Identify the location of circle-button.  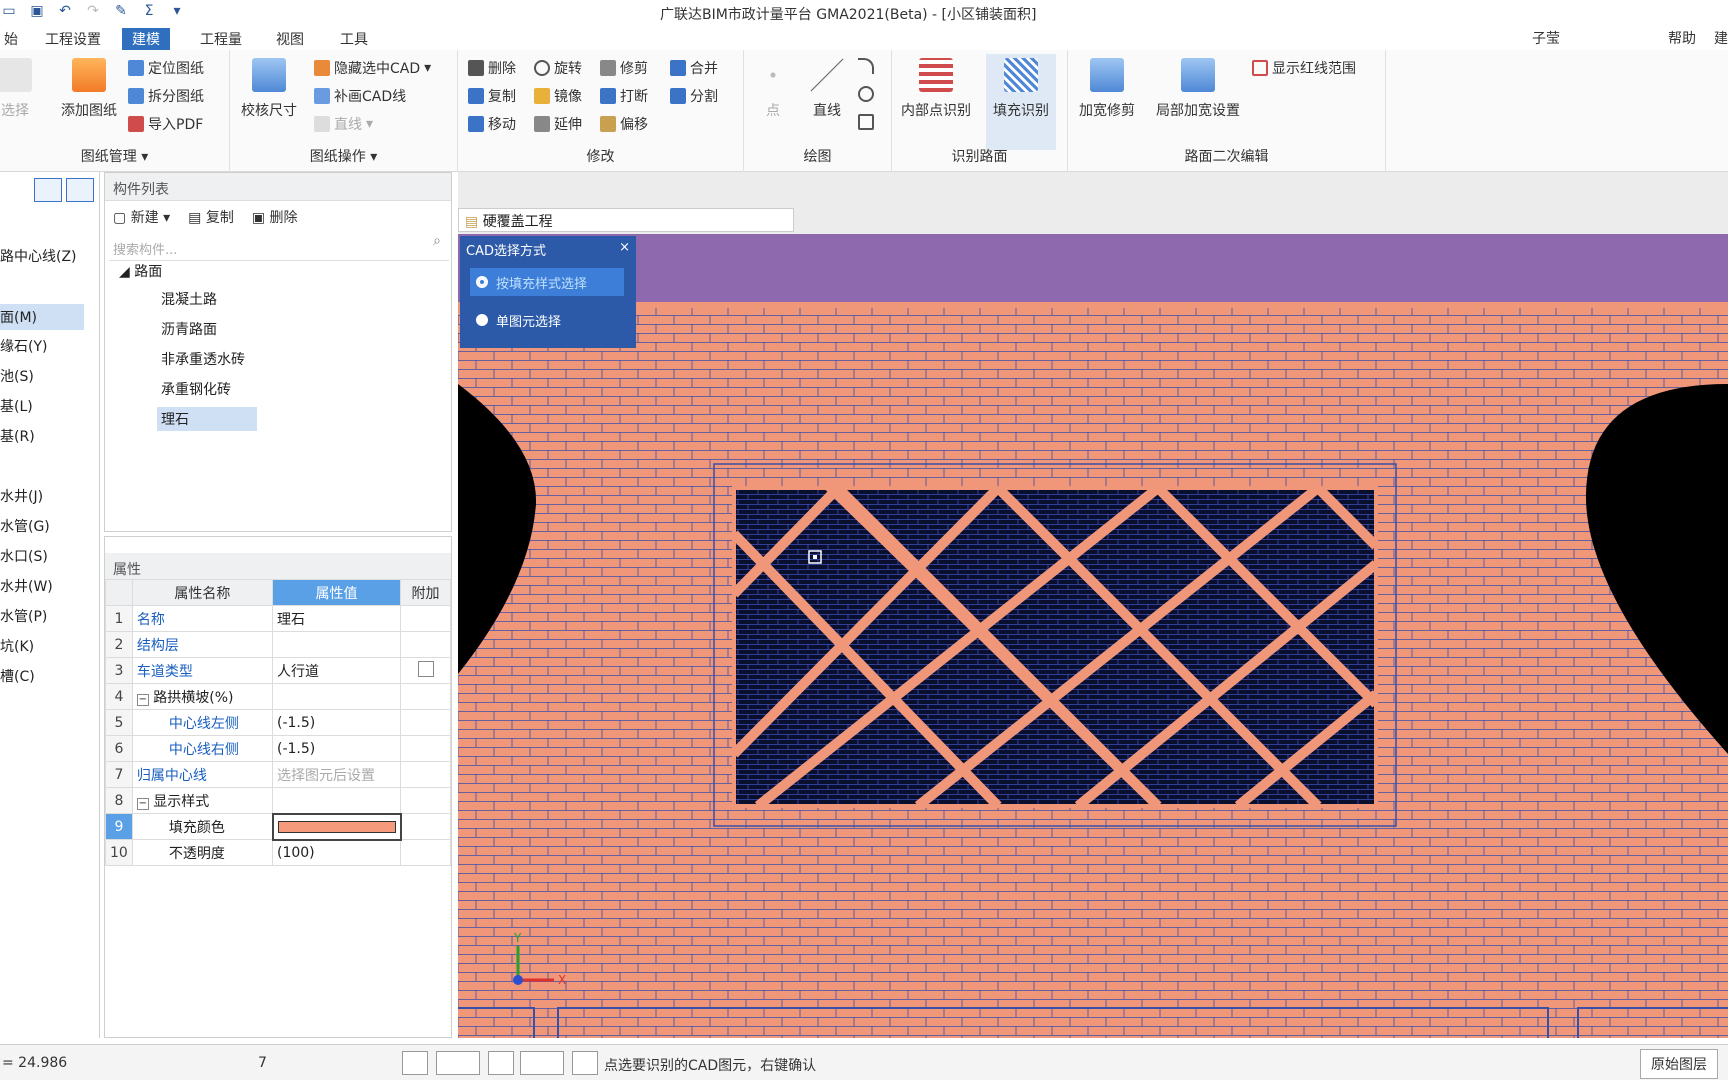
(866, 94).